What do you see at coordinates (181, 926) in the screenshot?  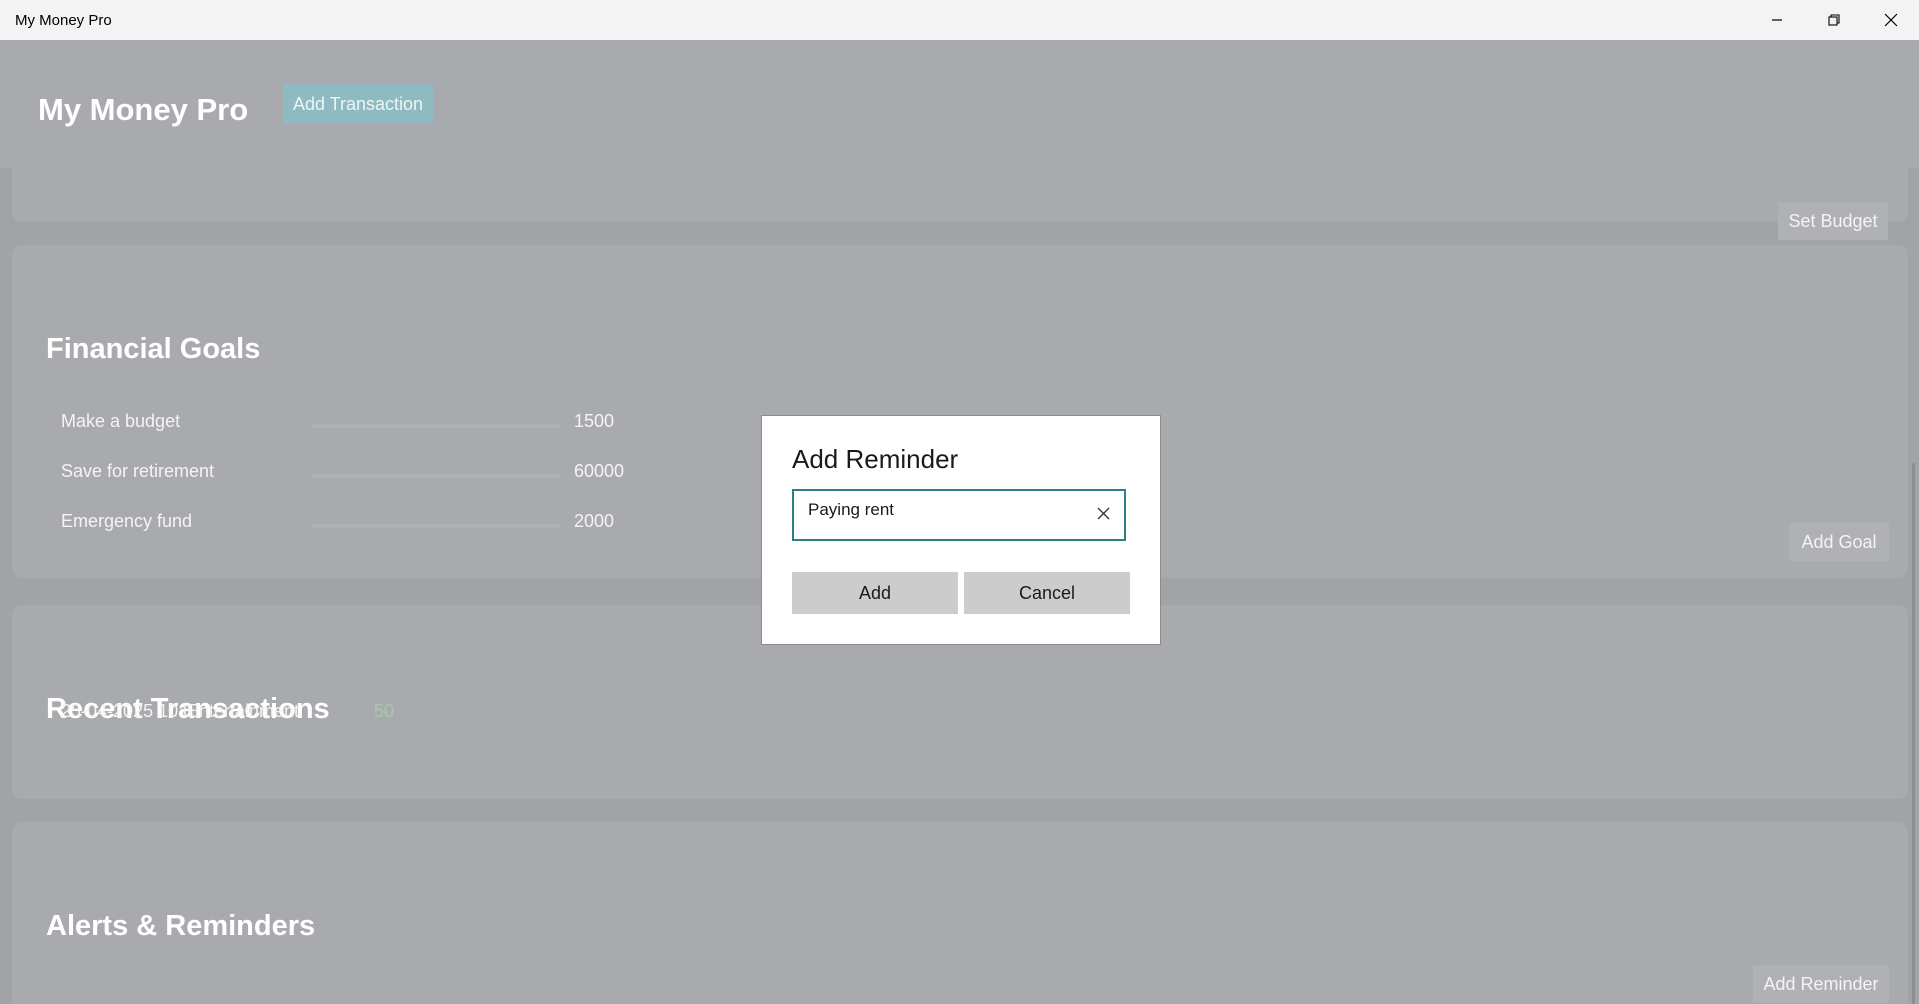 I see `alerts-reminders-title: Alerts & Reminders` at bounding box center [181, 926].